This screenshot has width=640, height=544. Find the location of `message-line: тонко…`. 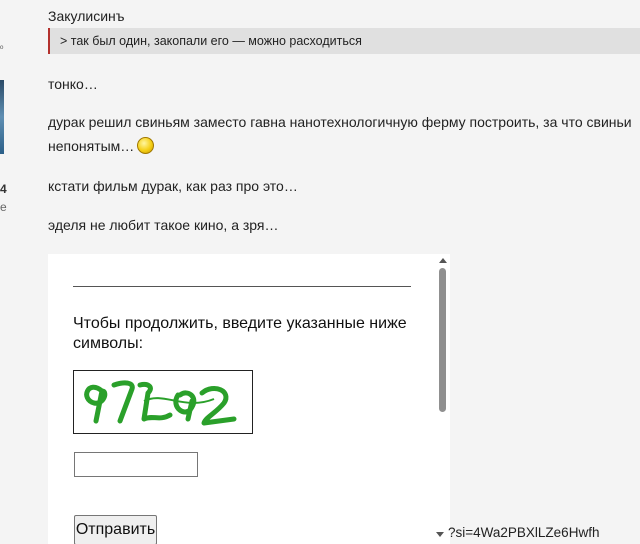

message-line: тонко… is located at coordinates (73, 84).